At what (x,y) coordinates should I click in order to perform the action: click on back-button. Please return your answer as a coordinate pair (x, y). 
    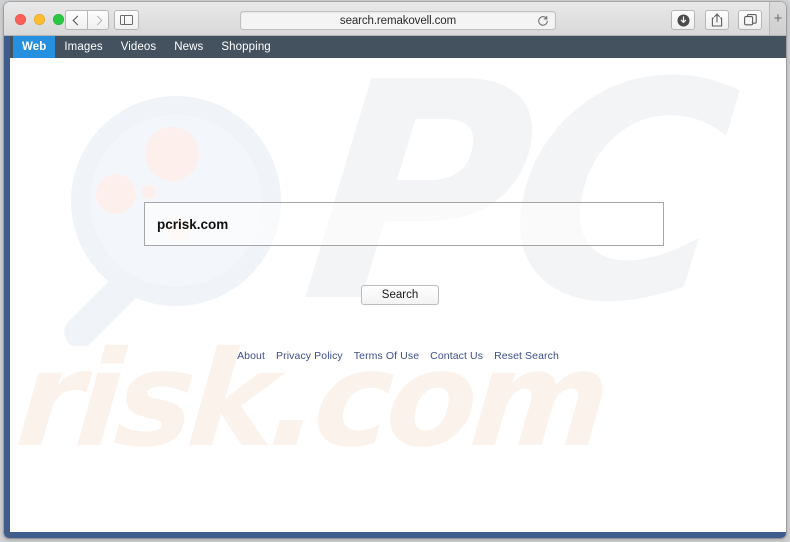
    Looking at the image, I should click on (76, 20).